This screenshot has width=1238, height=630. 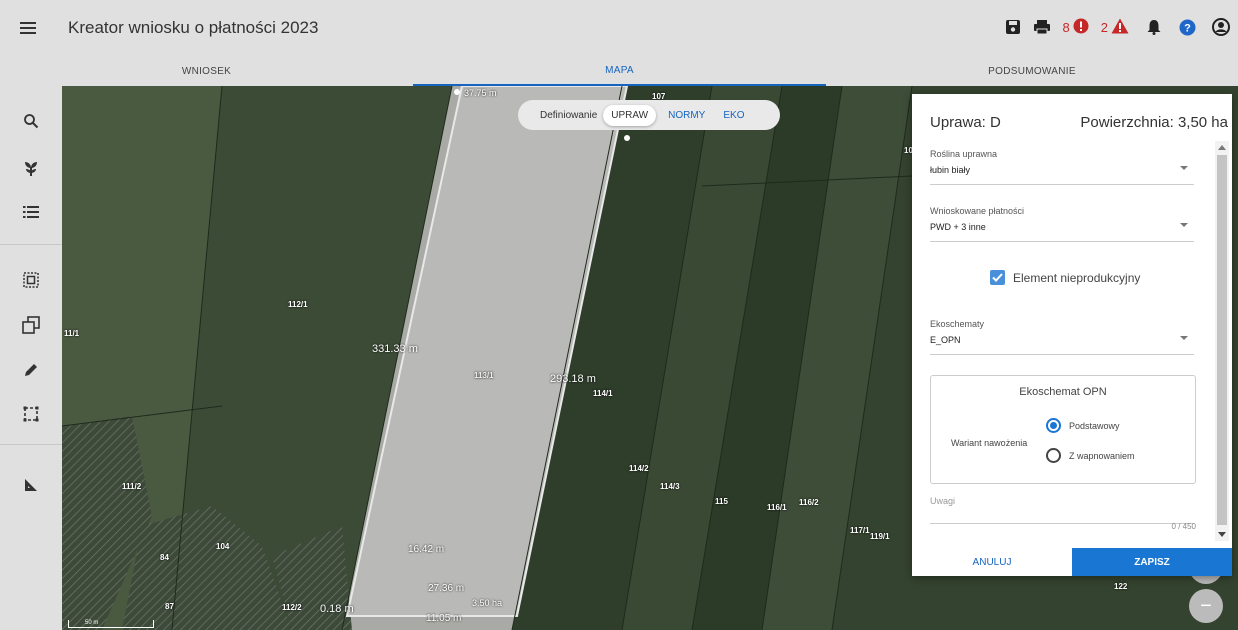 What do you see at coordinates (1094, 425) in the screenshot?
I see `radio-podstawowy-label: Podstawowy` at bounding box center [1094, 425].